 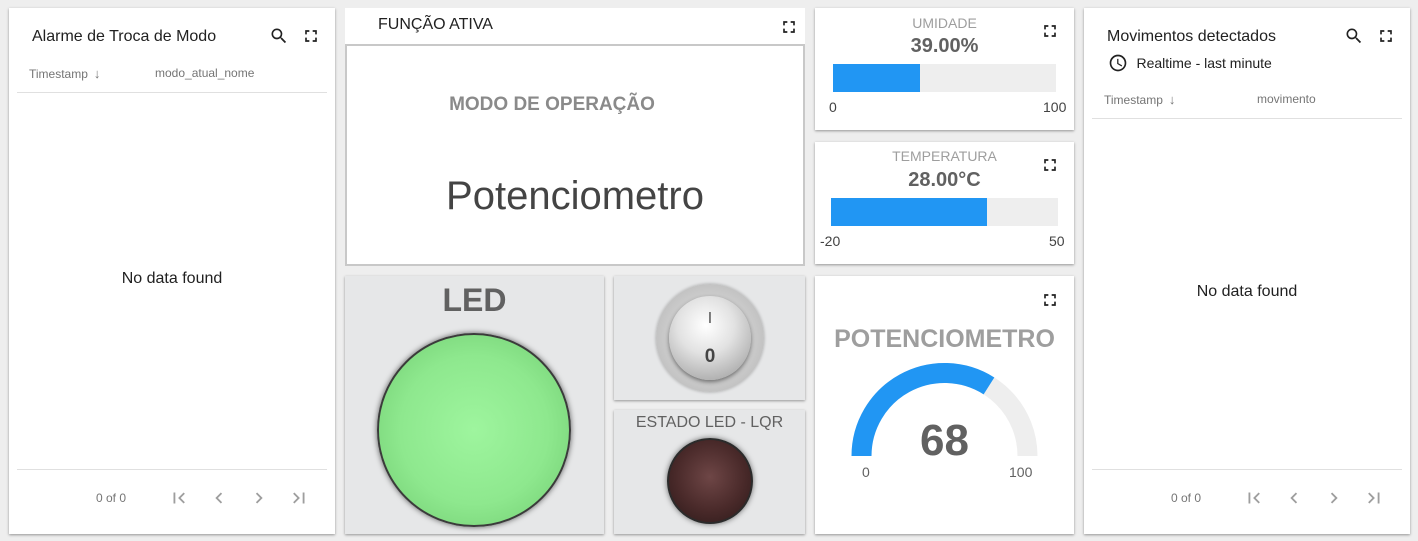 I want to click on umidade-widget: UMIDADE 39.00% 0 100, so click(x=944, y=69).